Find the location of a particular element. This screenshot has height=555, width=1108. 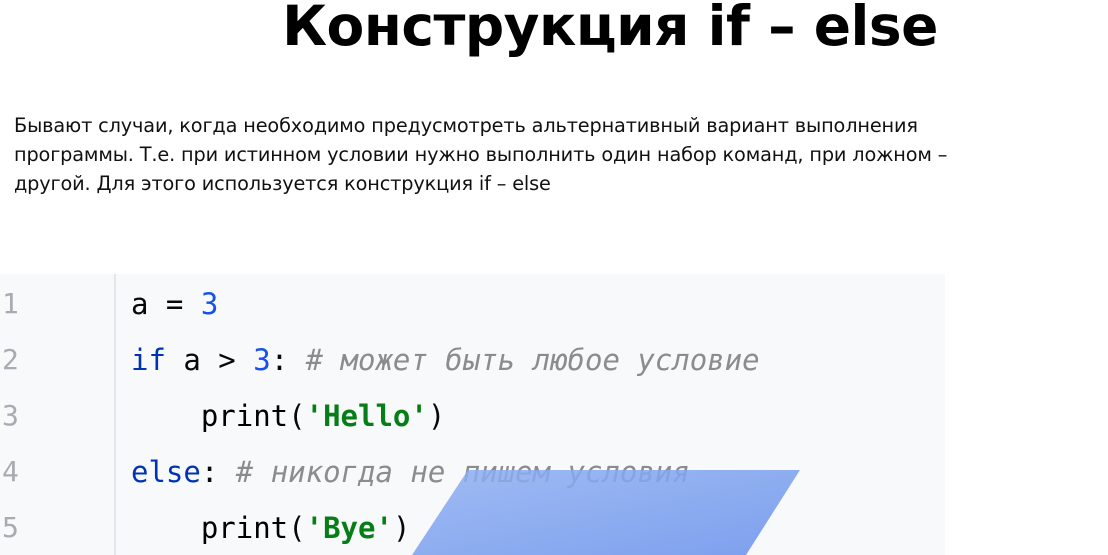

page-title: Конструкция if – else is located at coordinates (610, 29).